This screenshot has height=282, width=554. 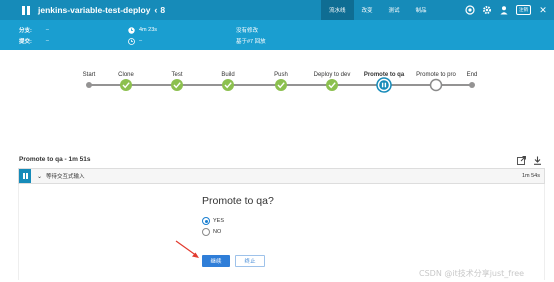 I want to click on option-no-label: NO, so click(x=217, y=232).